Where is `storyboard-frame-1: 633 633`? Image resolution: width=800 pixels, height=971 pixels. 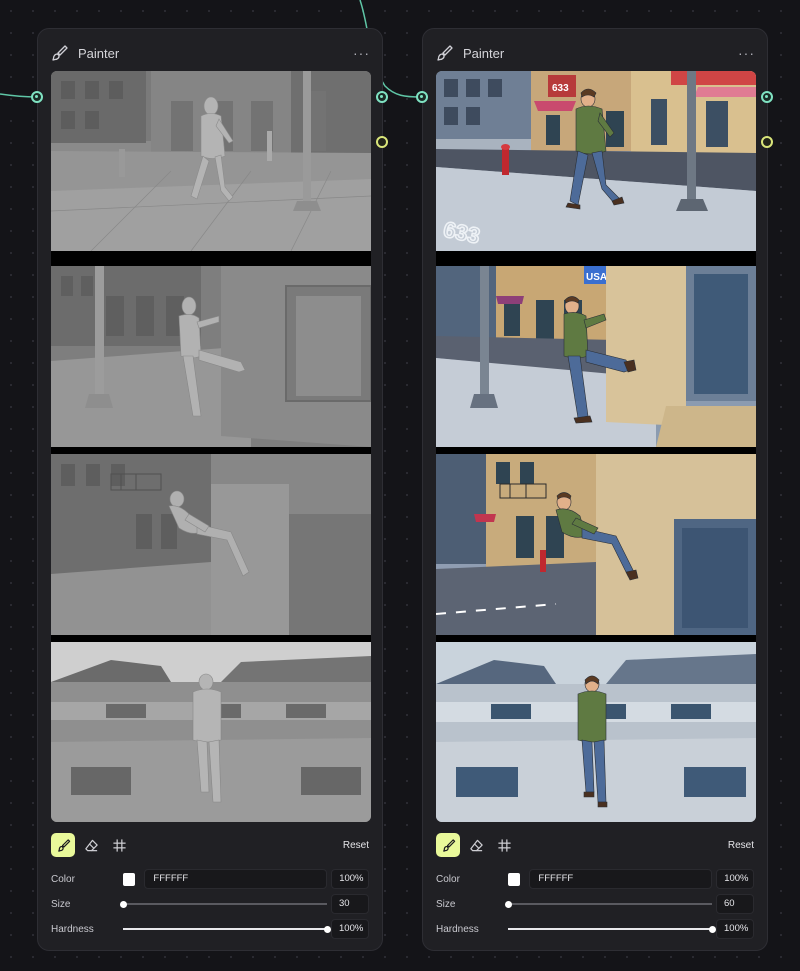 storyboard-frame-1: 633 633 is located at coordinates (596, 161).